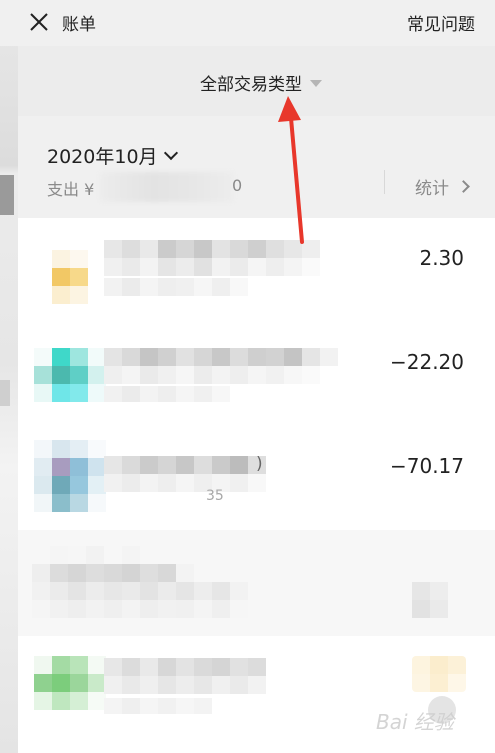 The image size is (495, 753). I want to click on filter-label: 全部交易类型, so click(251, 85).